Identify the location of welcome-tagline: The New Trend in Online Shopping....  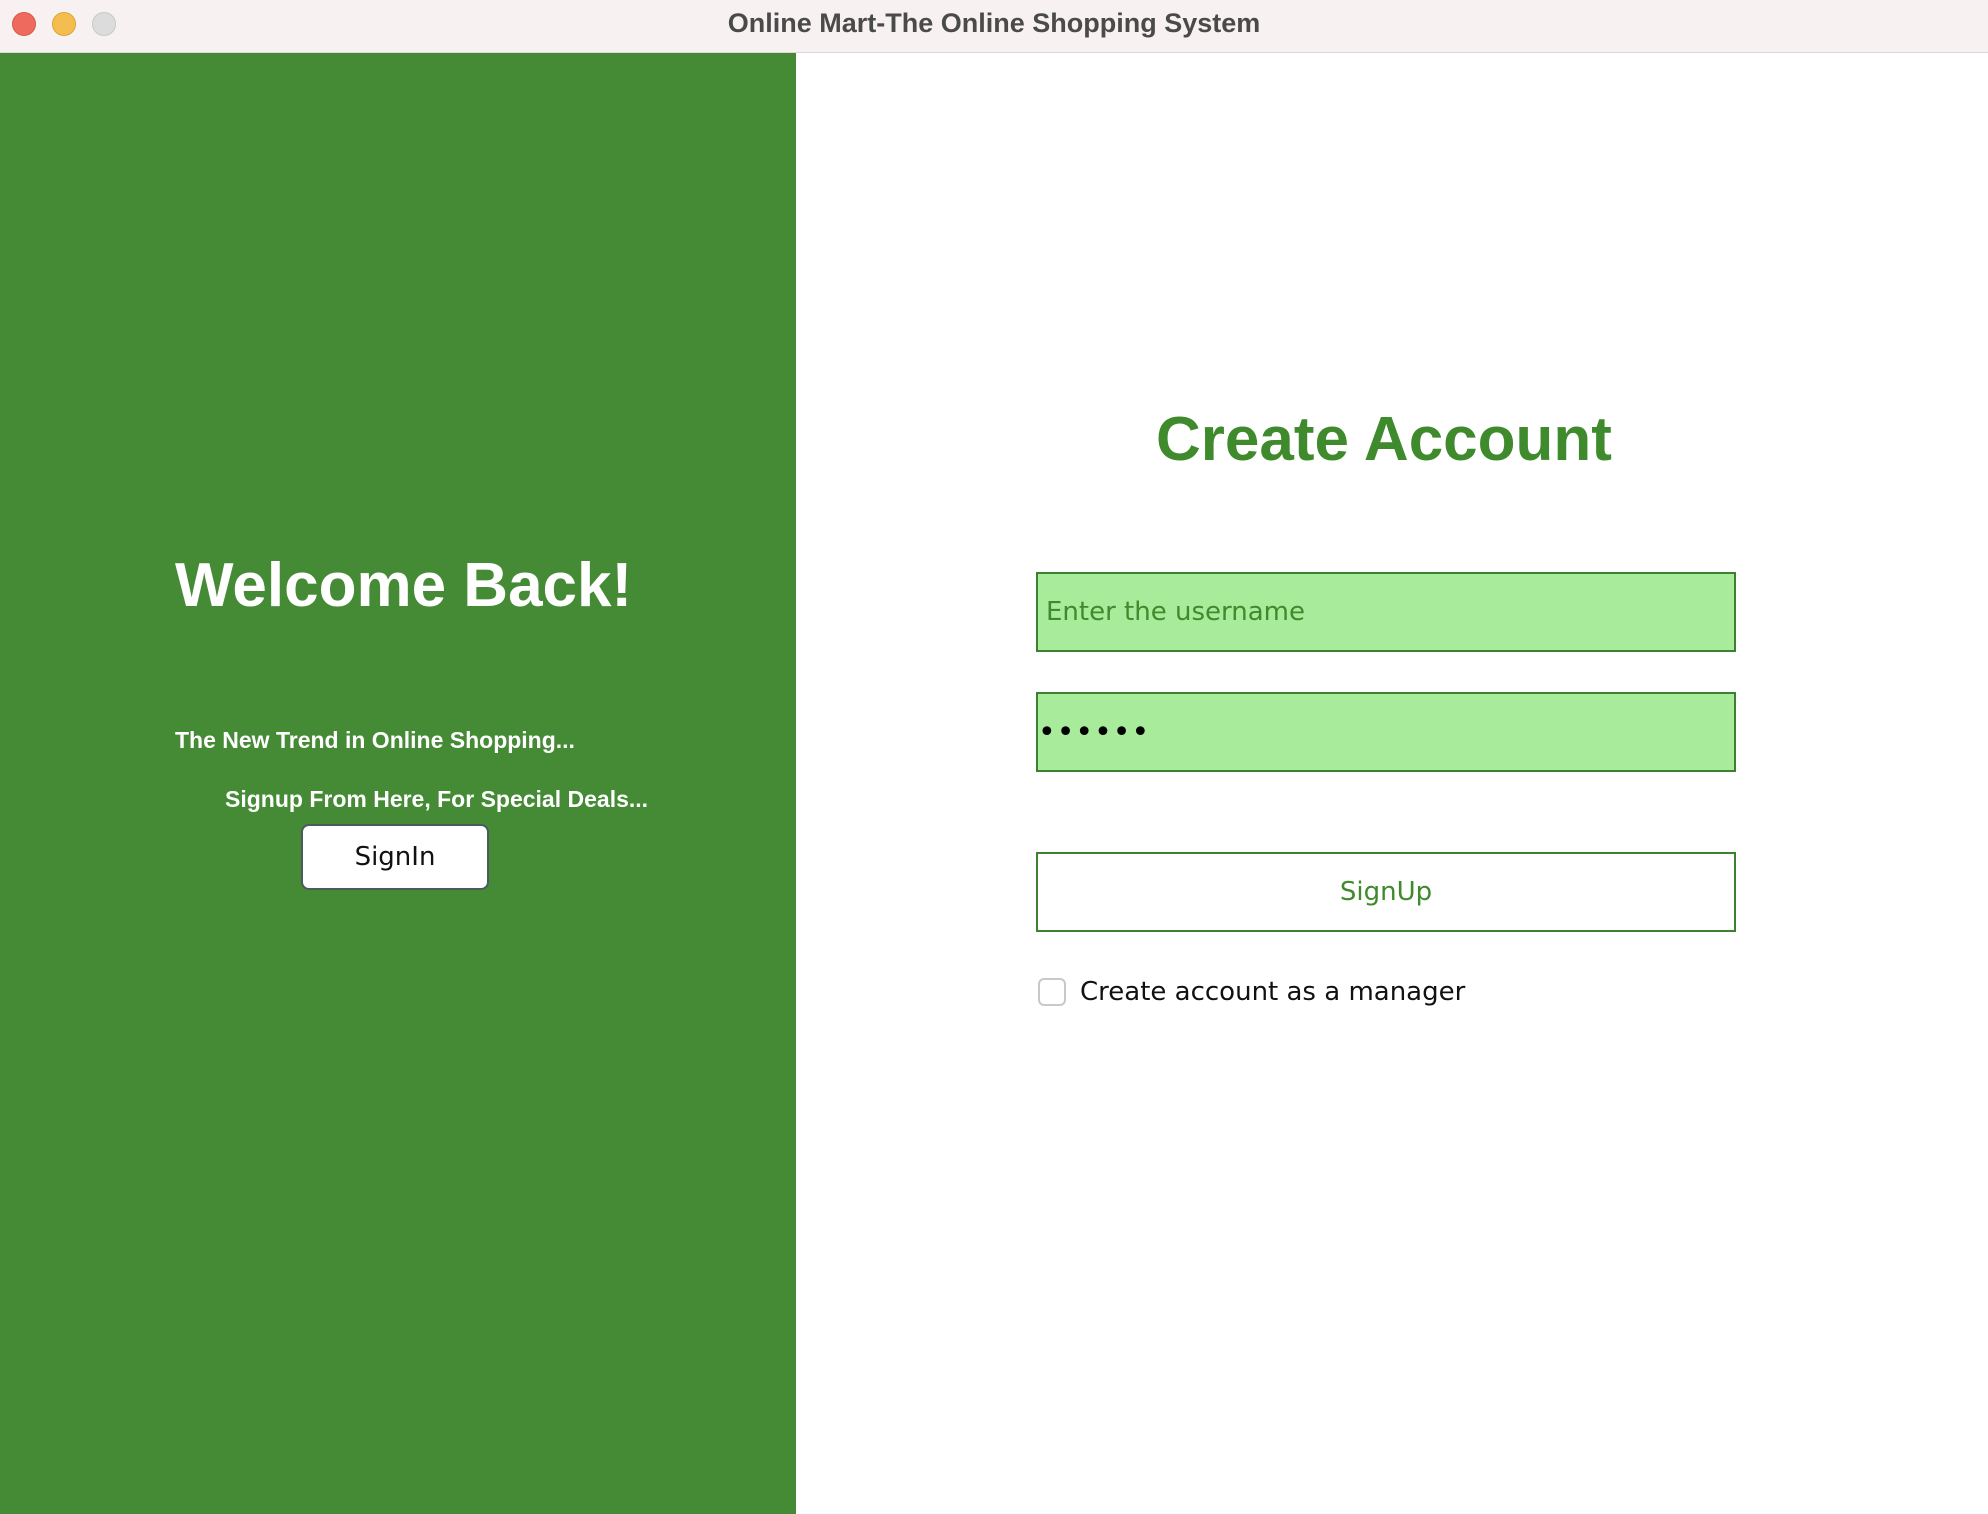
(375, 740).